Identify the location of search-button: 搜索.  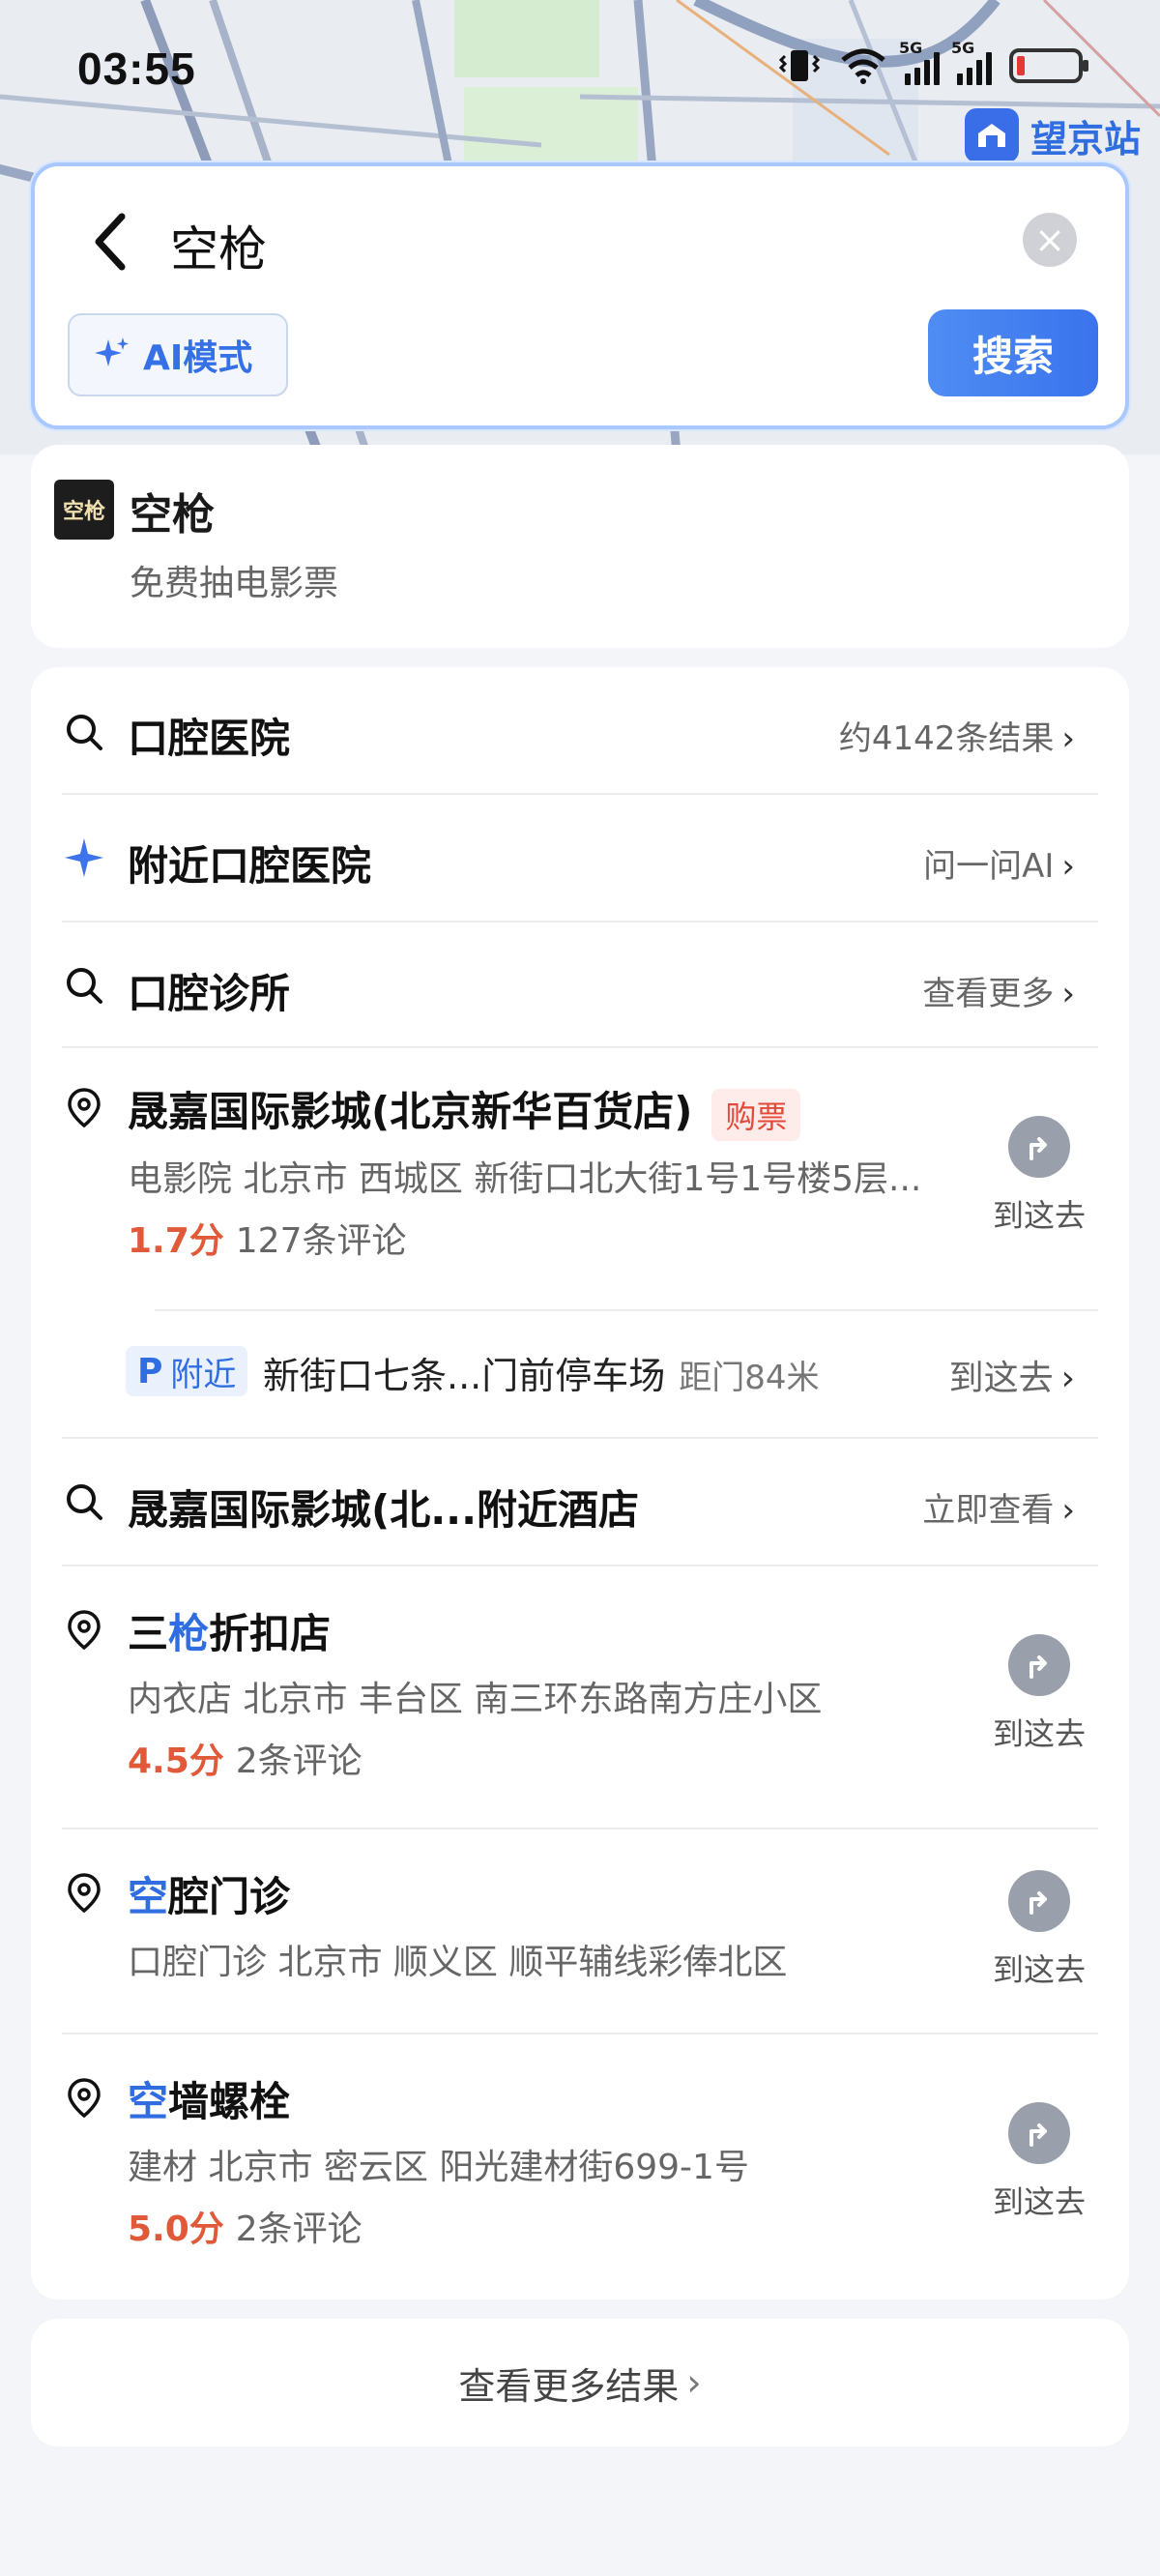
(1013, 352).